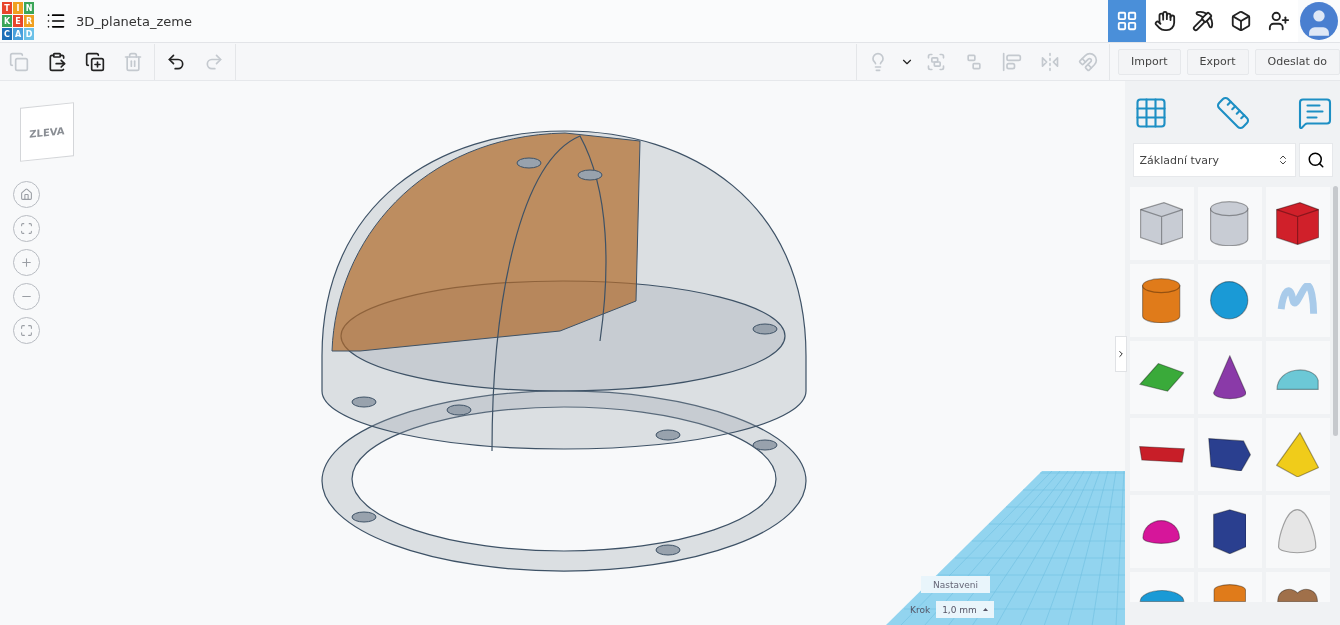 The image size is (1340, 625). I want to click on add-user-button, so click(1279, 21).